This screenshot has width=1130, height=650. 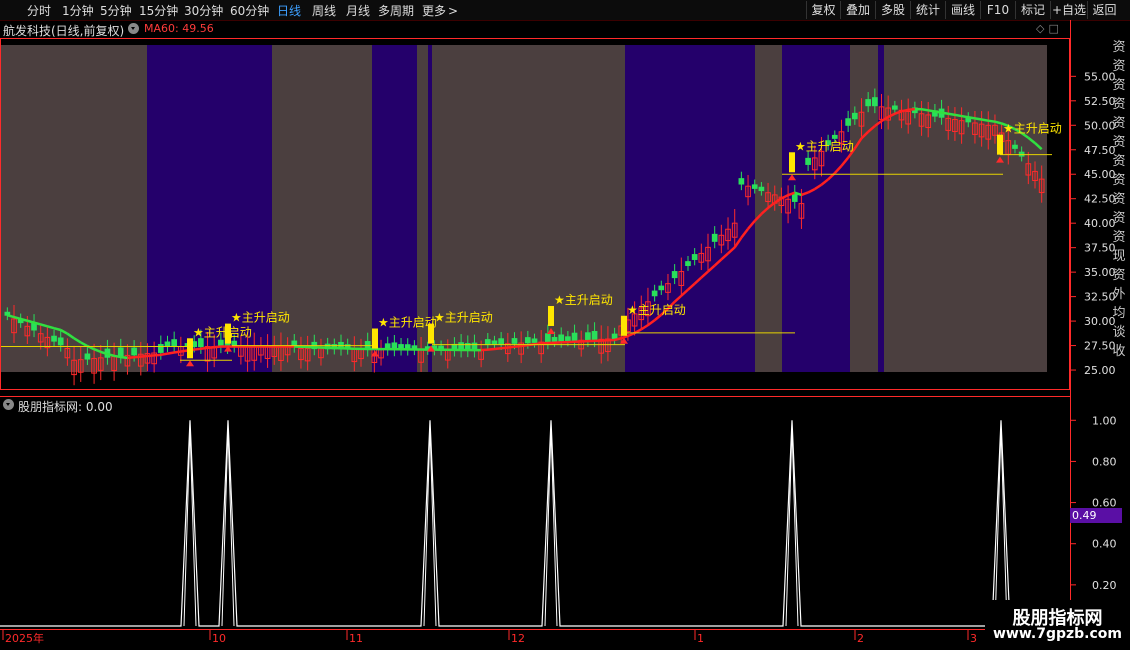 What do you see at coordinates (1096, 515) in the screenshot?
I see `indicator-current-value: 0.49` at bounding box center [1096, 515].